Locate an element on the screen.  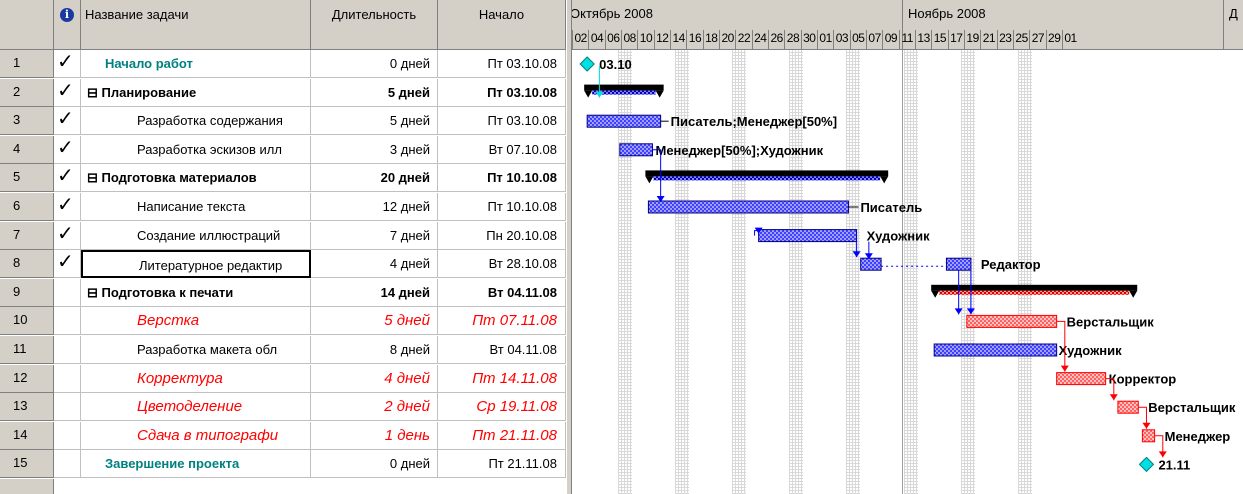
start-cell: Вт 07.10.08 is located at coordinates (502, 149).